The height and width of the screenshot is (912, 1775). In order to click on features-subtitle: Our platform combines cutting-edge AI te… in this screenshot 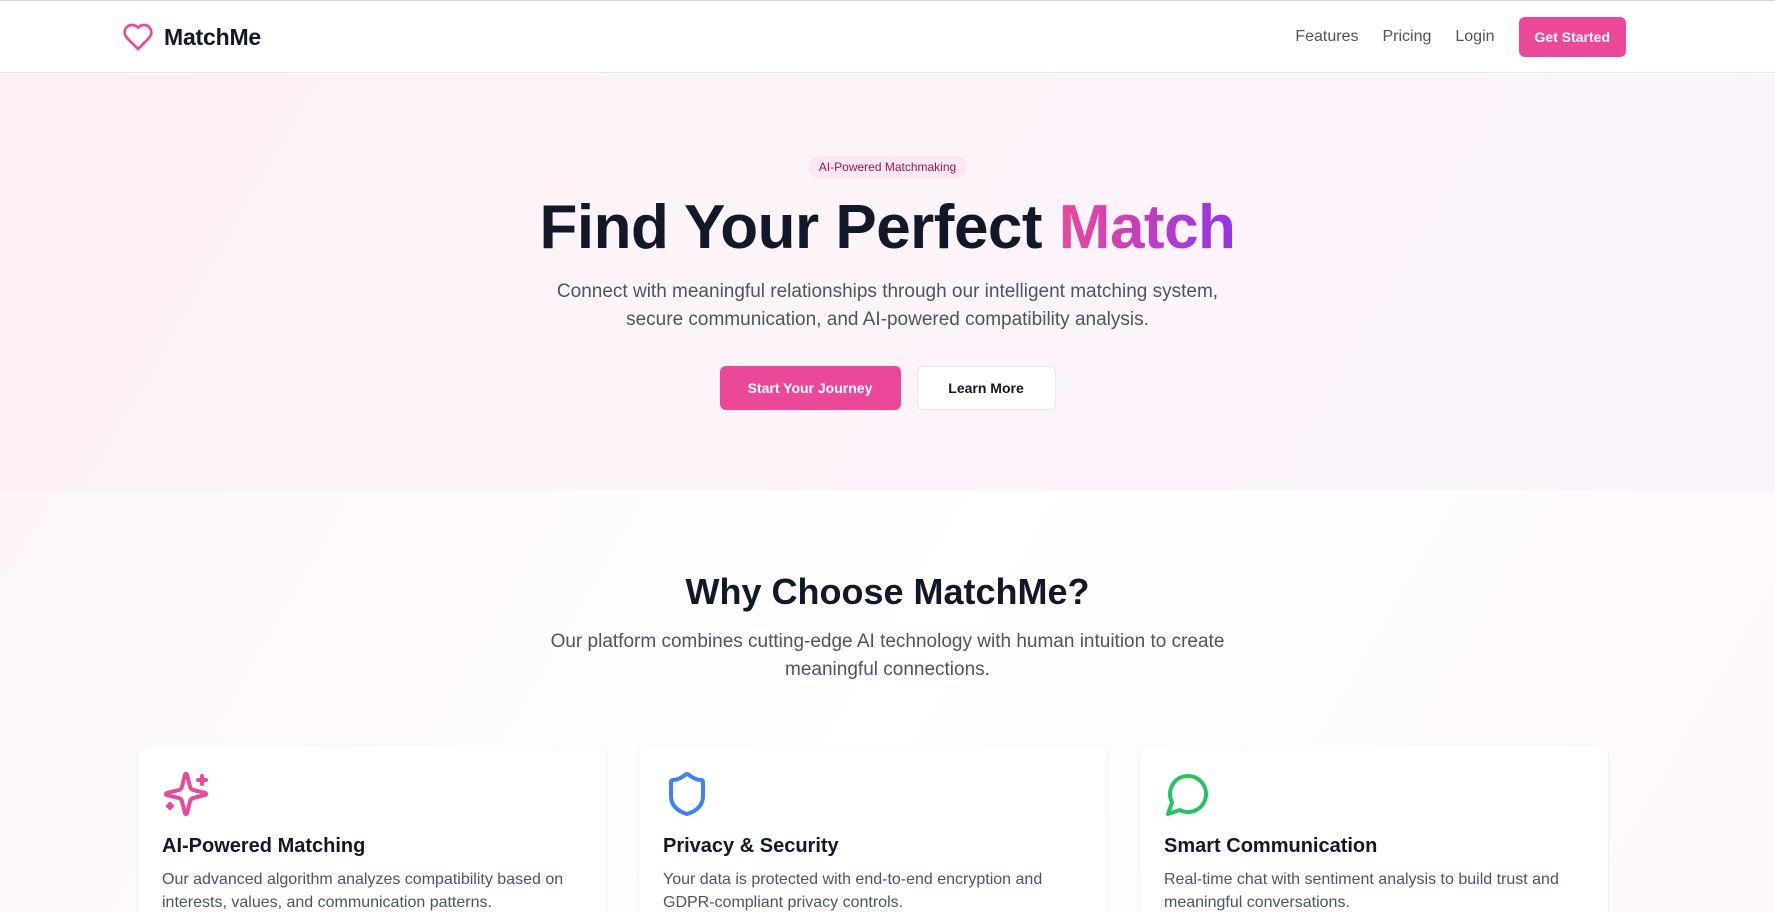, I will do `click(887, 655)`.